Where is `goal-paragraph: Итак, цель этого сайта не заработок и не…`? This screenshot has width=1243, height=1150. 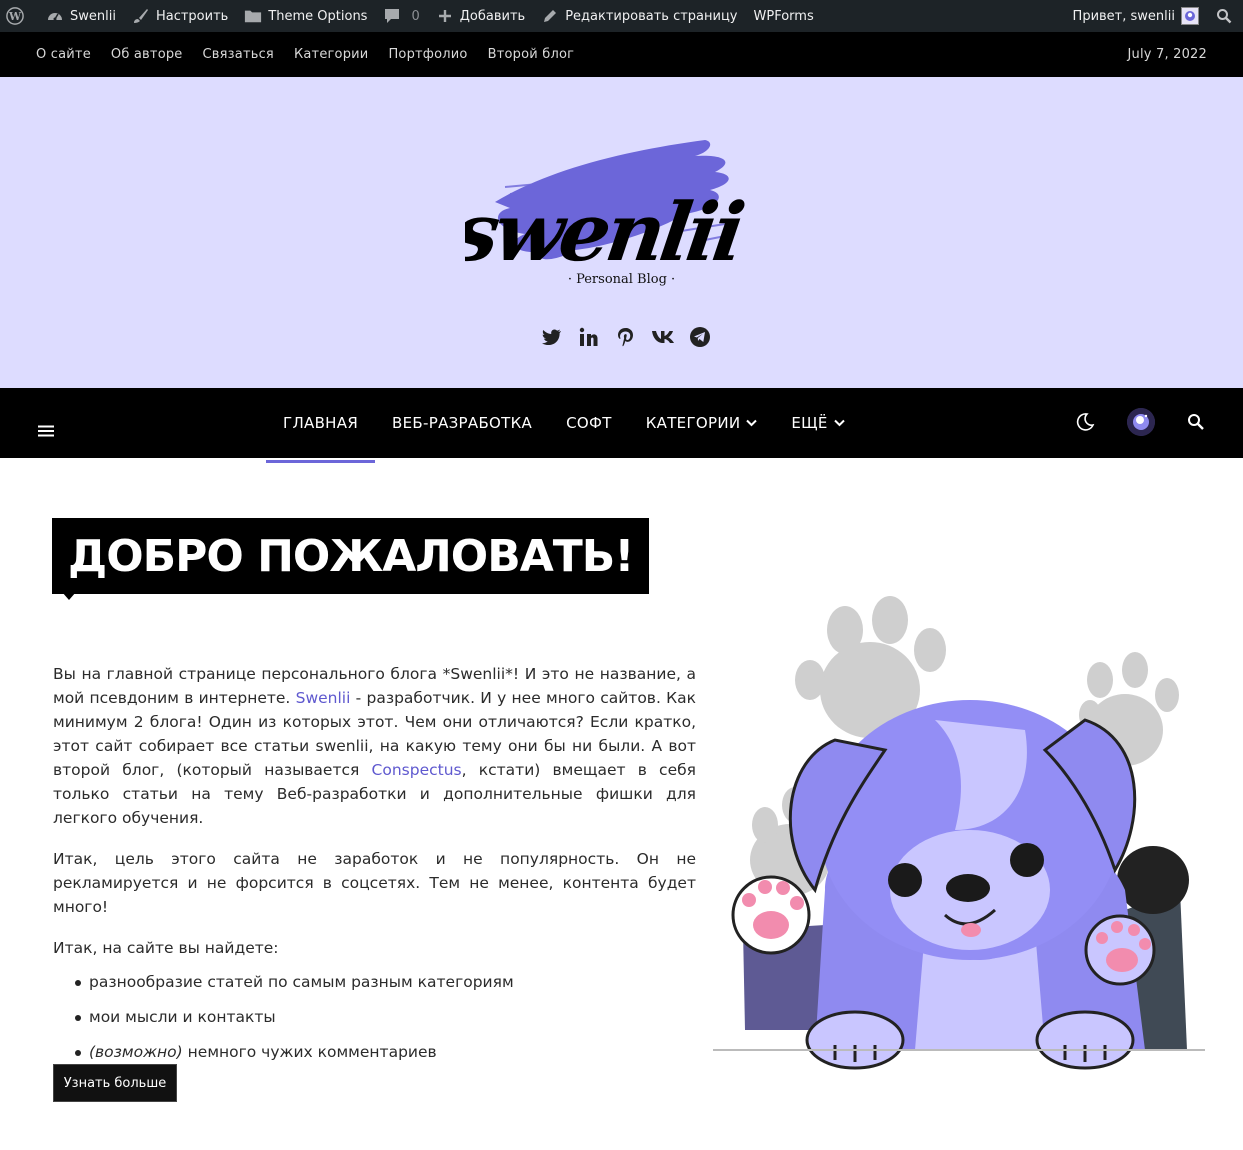 goal-paragraph: Итак, цель этого сайта не заработок и не… is located at coordinates (374, 883).